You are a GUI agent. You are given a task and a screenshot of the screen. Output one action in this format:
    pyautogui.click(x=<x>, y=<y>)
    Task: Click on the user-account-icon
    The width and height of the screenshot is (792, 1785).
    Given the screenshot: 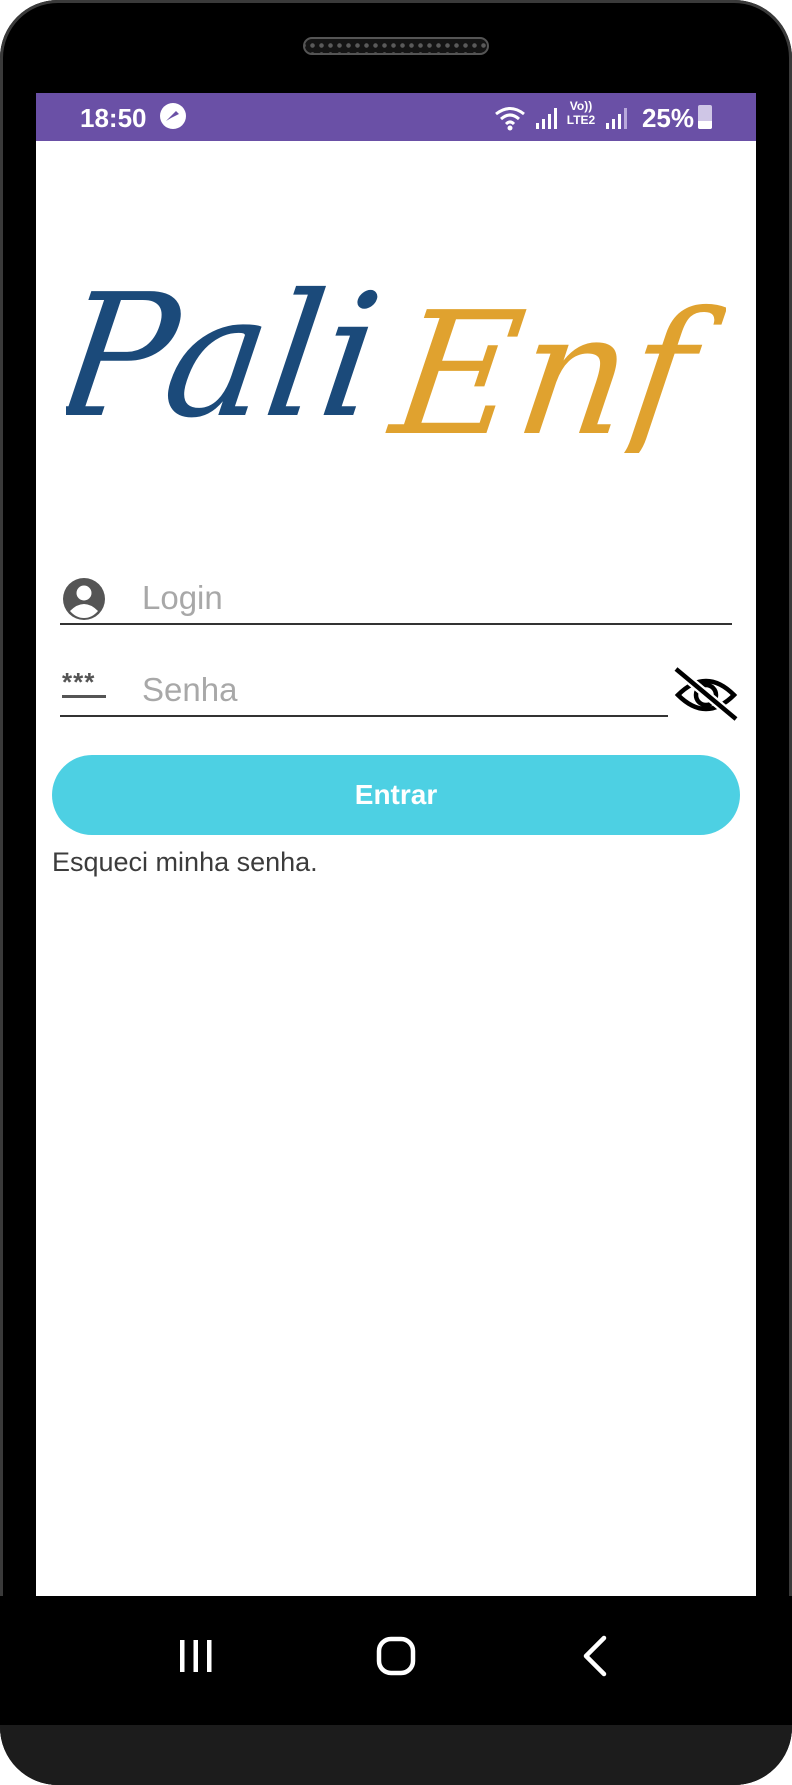 What is the action you would take?
    pyautogui.click(x=84, y=601)
    